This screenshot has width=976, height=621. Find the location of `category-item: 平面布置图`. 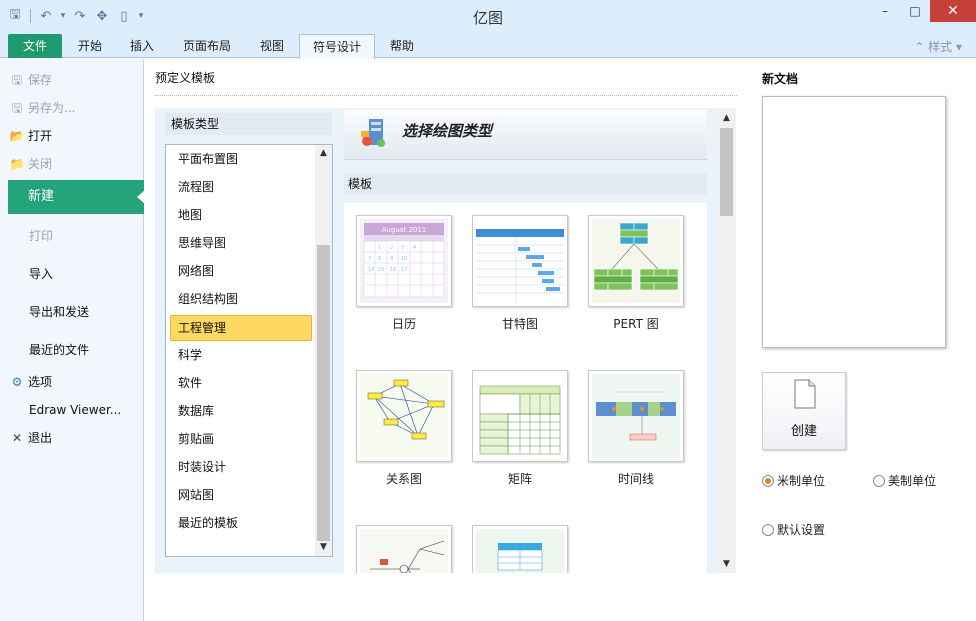

category-item: 平面布置图 is located at coordinates (241, 159).